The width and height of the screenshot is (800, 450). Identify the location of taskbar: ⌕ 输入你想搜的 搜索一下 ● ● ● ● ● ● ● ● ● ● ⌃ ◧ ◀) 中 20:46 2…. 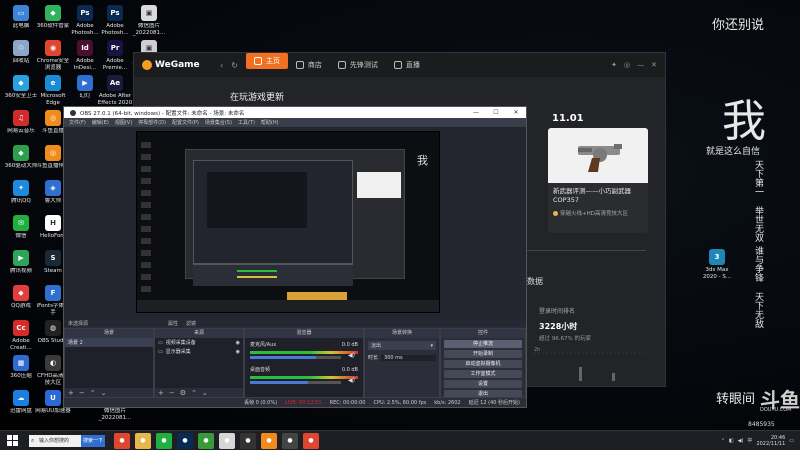
(400, 440).